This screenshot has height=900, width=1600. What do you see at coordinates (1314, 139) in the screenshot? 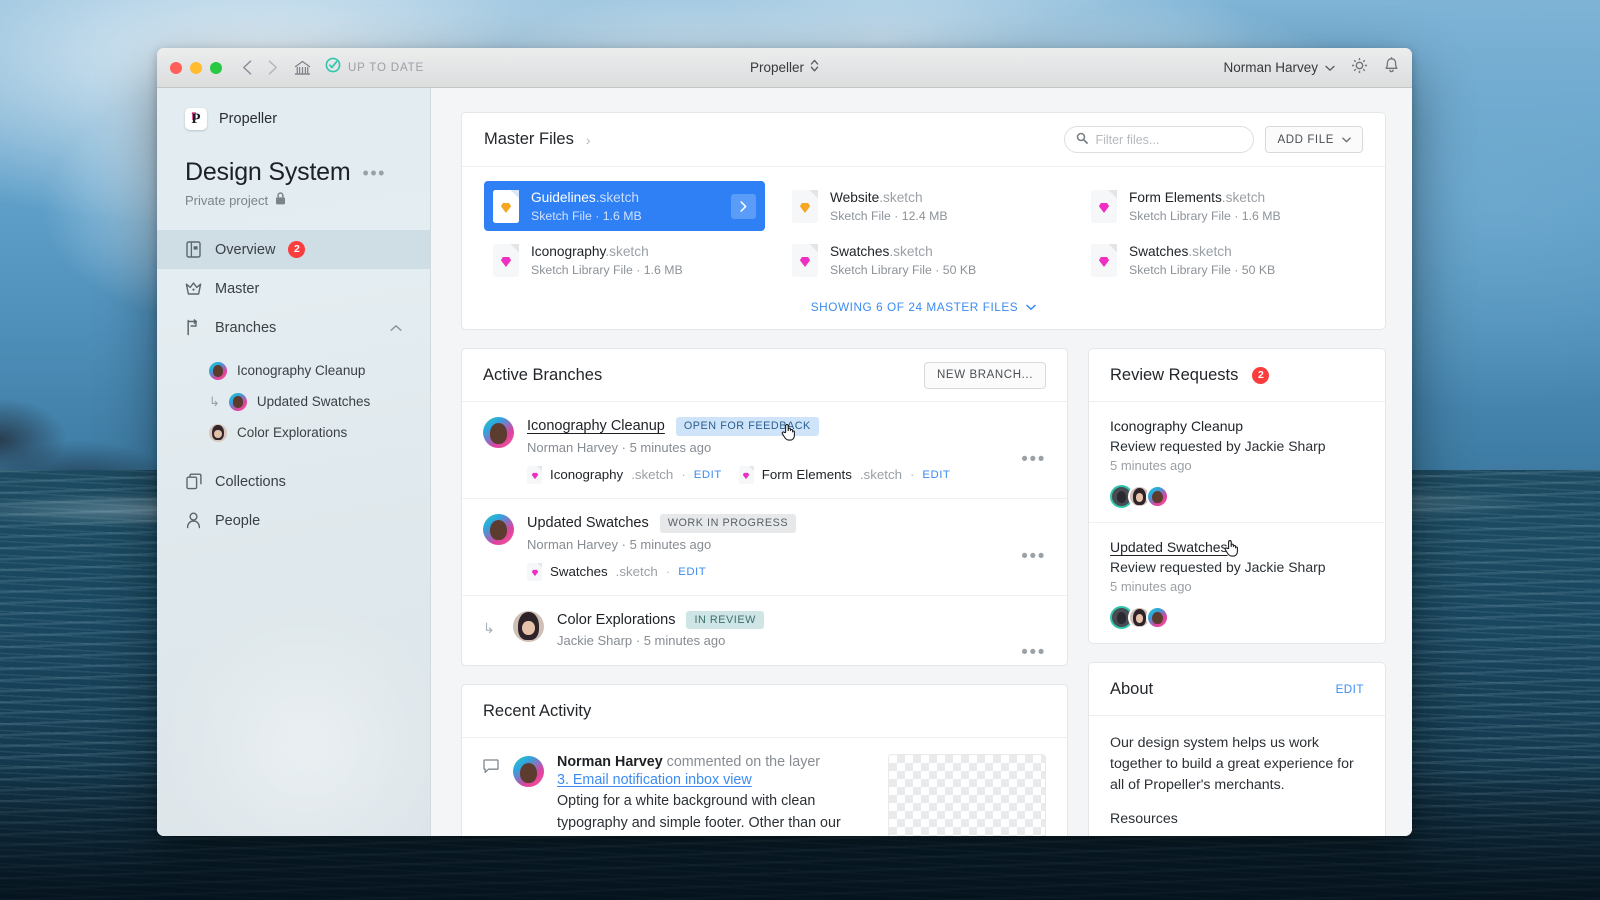
I see `add-file-button: ADD FILE` at bounding box center [1314, 139].